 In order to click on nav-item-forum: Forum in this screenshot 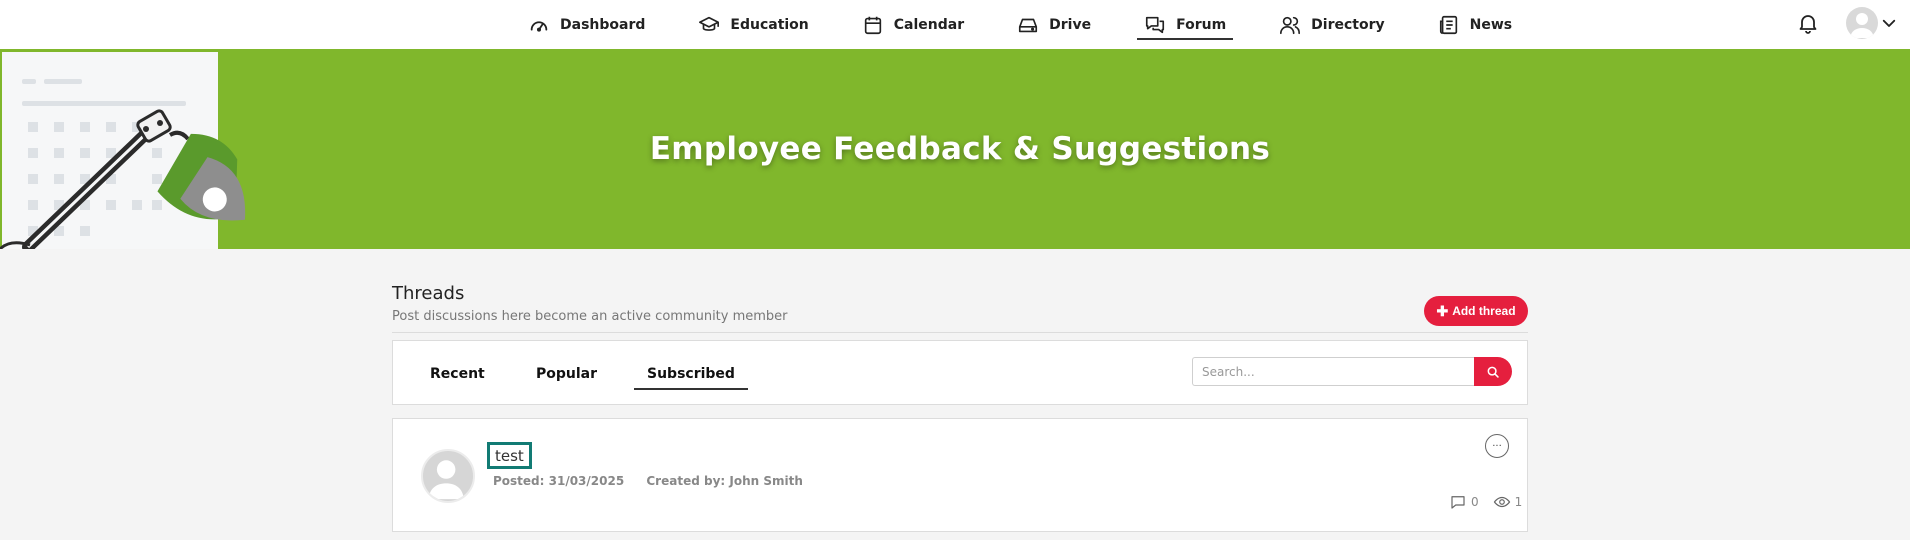, I will do `click(1185, 24)`.